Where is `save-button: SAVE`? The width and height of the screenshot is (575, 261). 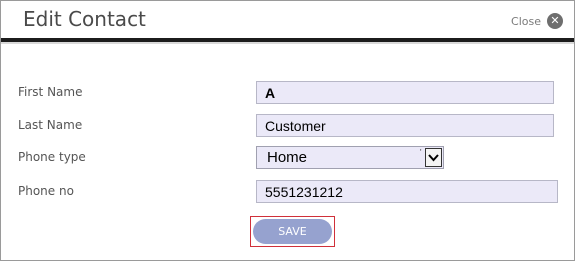
save-button: SAVE is located at coordinates (292, 231).